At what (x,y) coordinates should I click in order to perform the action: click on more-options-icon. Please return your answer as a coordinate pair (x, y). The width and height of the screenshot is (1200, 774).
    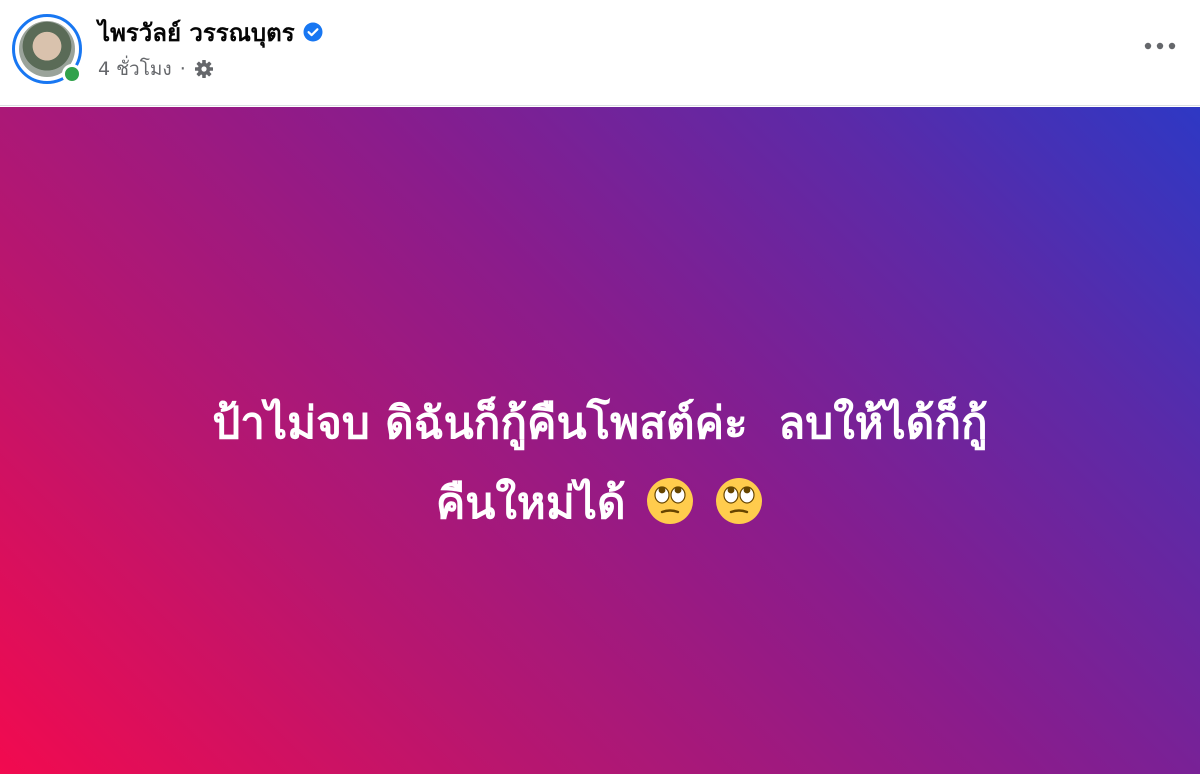
    Looking at the image, I should click on (1160, 46).